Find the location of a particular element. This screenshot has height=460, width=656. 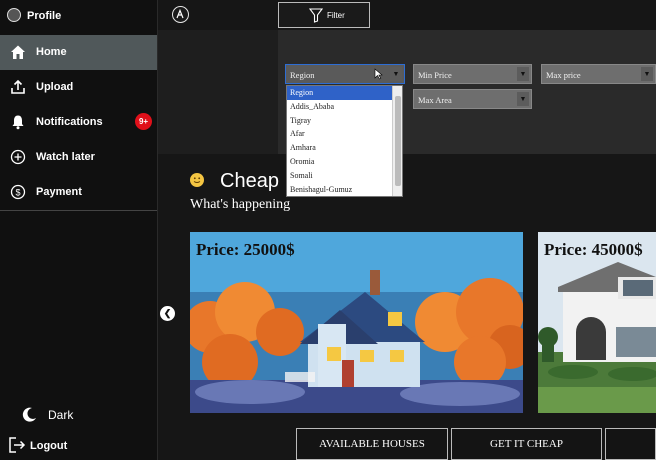

logo-icon is located at coordinates (180, 14).